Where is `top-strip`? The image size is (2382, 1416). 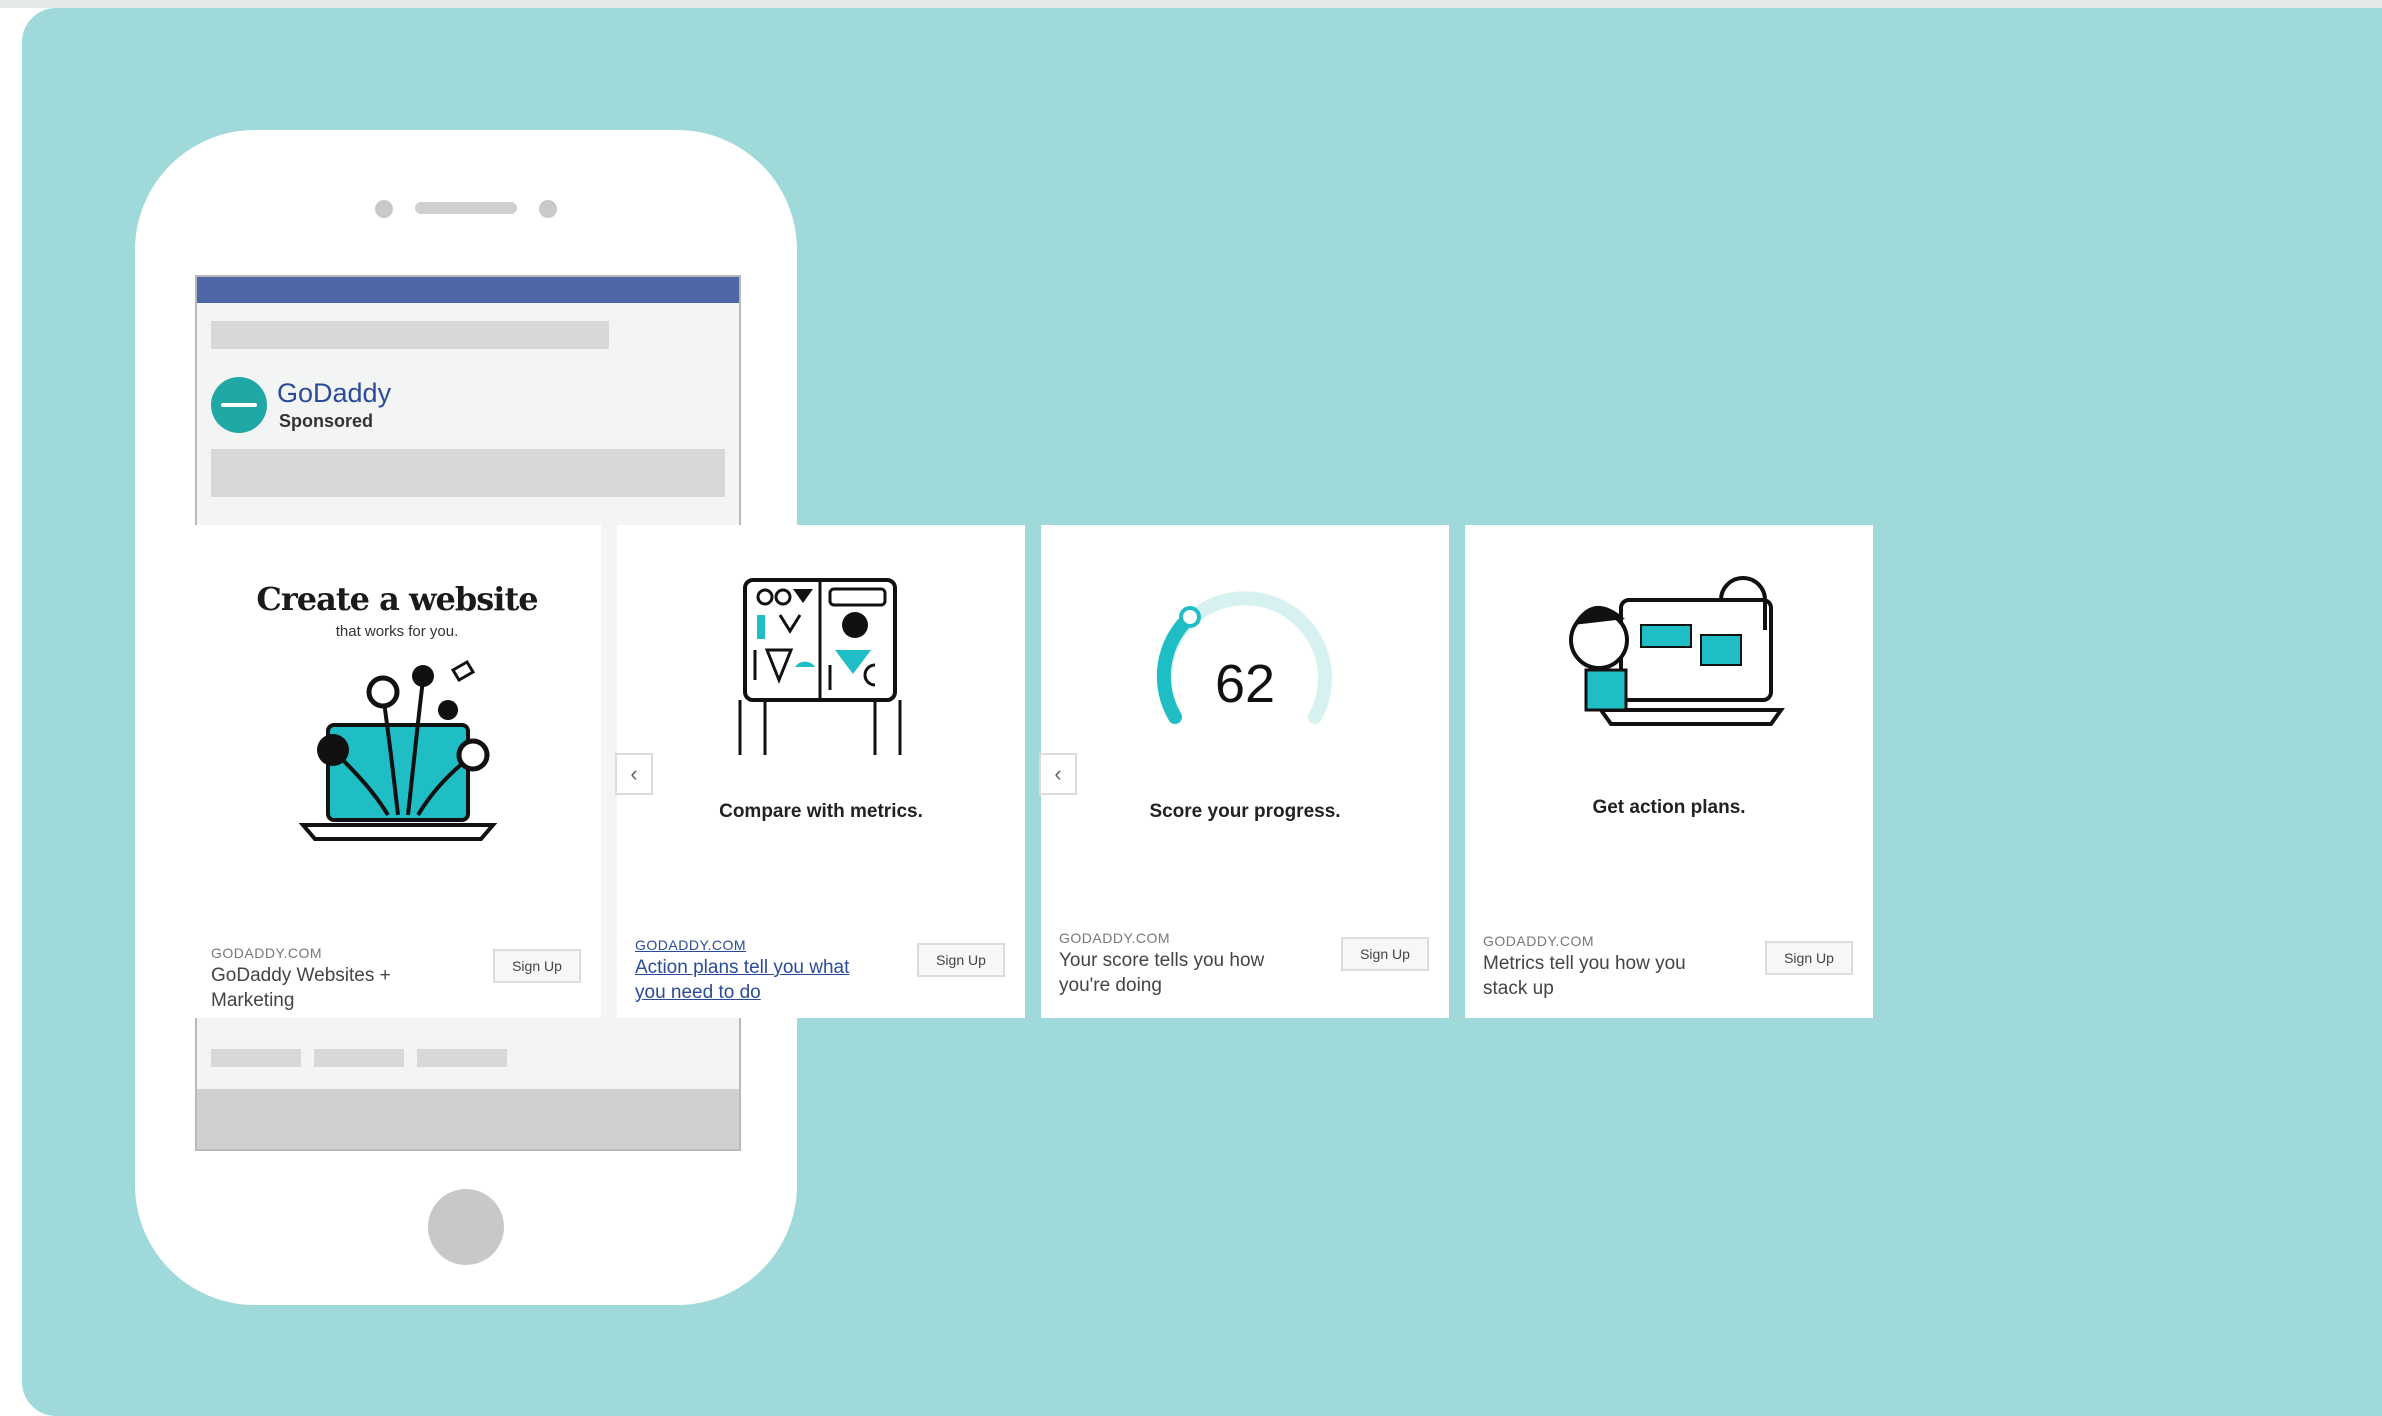
top-strip is located at coordinates (1191, 4).